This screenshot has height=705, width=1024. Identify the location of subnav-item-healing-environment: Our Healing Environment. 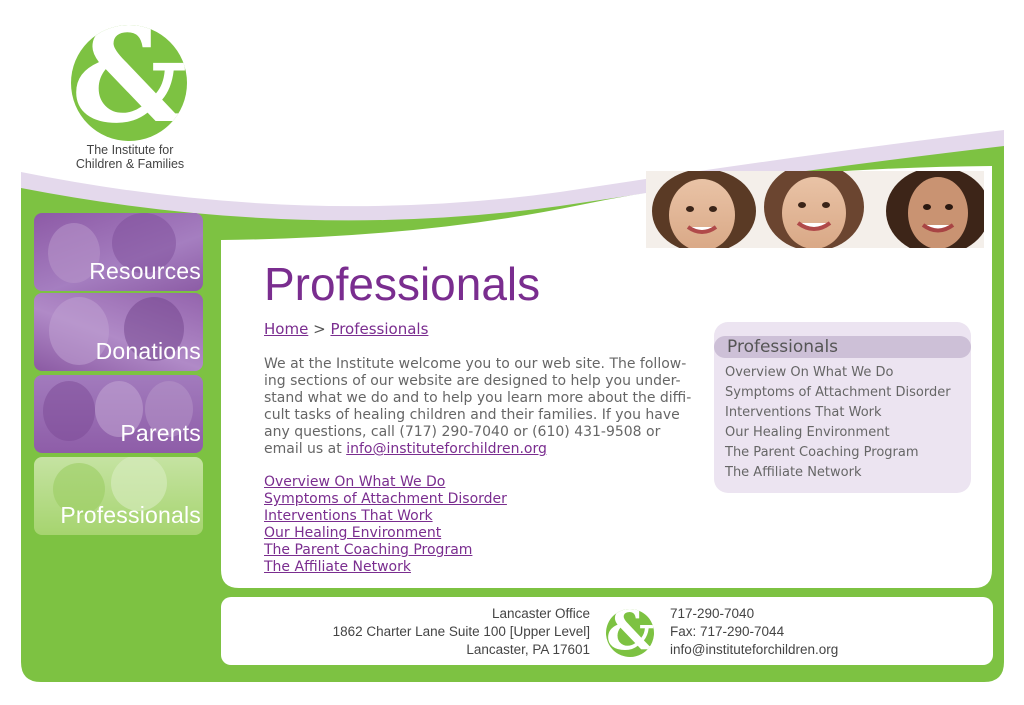
(838, 433).